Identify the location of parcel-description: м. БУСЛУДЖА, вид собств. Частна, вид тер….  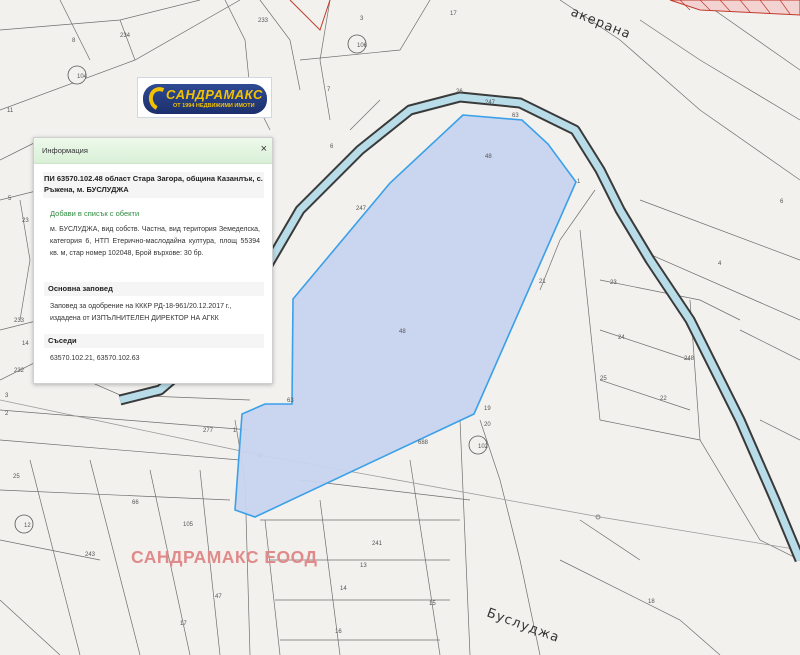
(155, 241).